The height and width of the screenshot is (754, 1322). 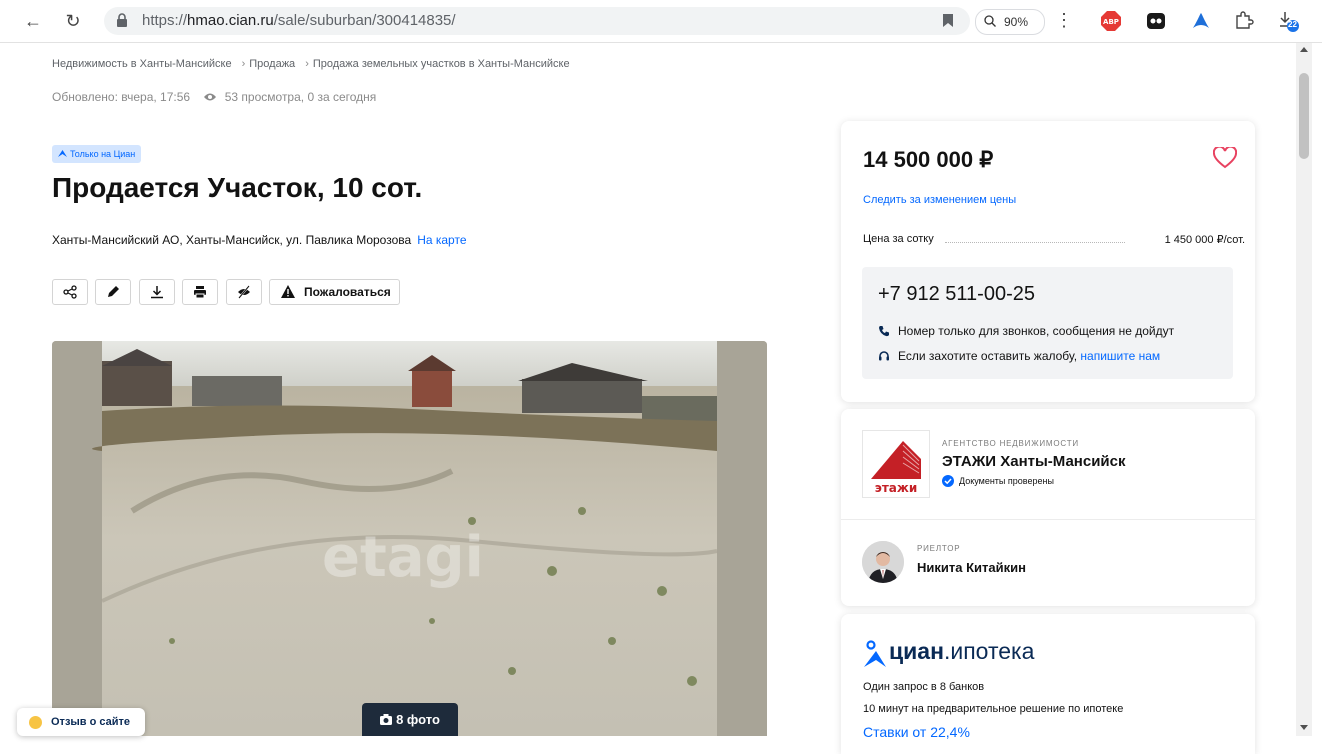 What do you see at coordinates (896, 468) in the screenshot?
I see `etazhi-logo-icon: этажи` at bounding box center [896, 468].